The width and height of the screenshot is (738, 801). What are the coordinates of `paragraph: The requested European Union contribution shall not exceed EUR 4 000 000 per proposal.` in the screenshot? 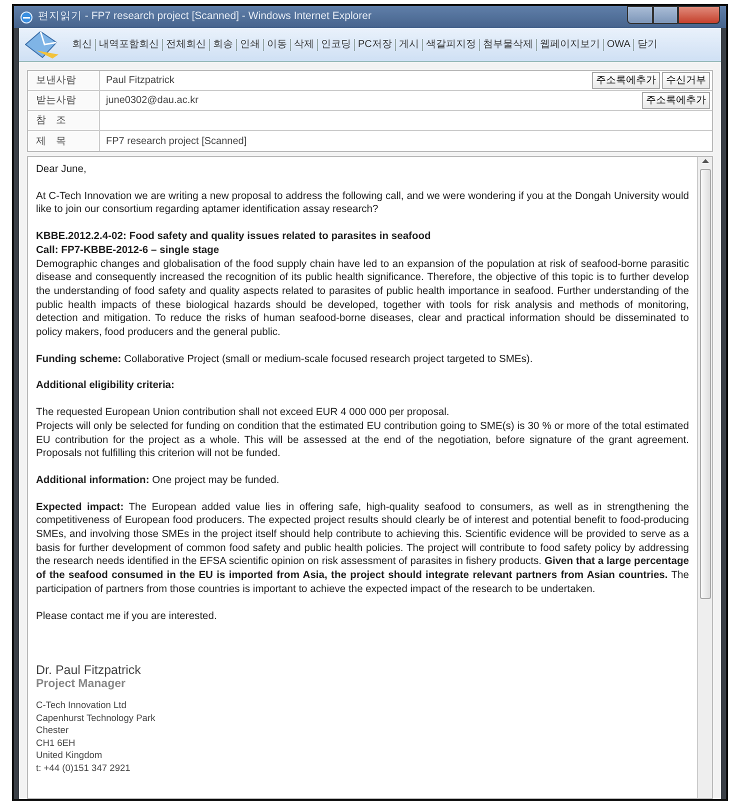 It's located at (243, 413).